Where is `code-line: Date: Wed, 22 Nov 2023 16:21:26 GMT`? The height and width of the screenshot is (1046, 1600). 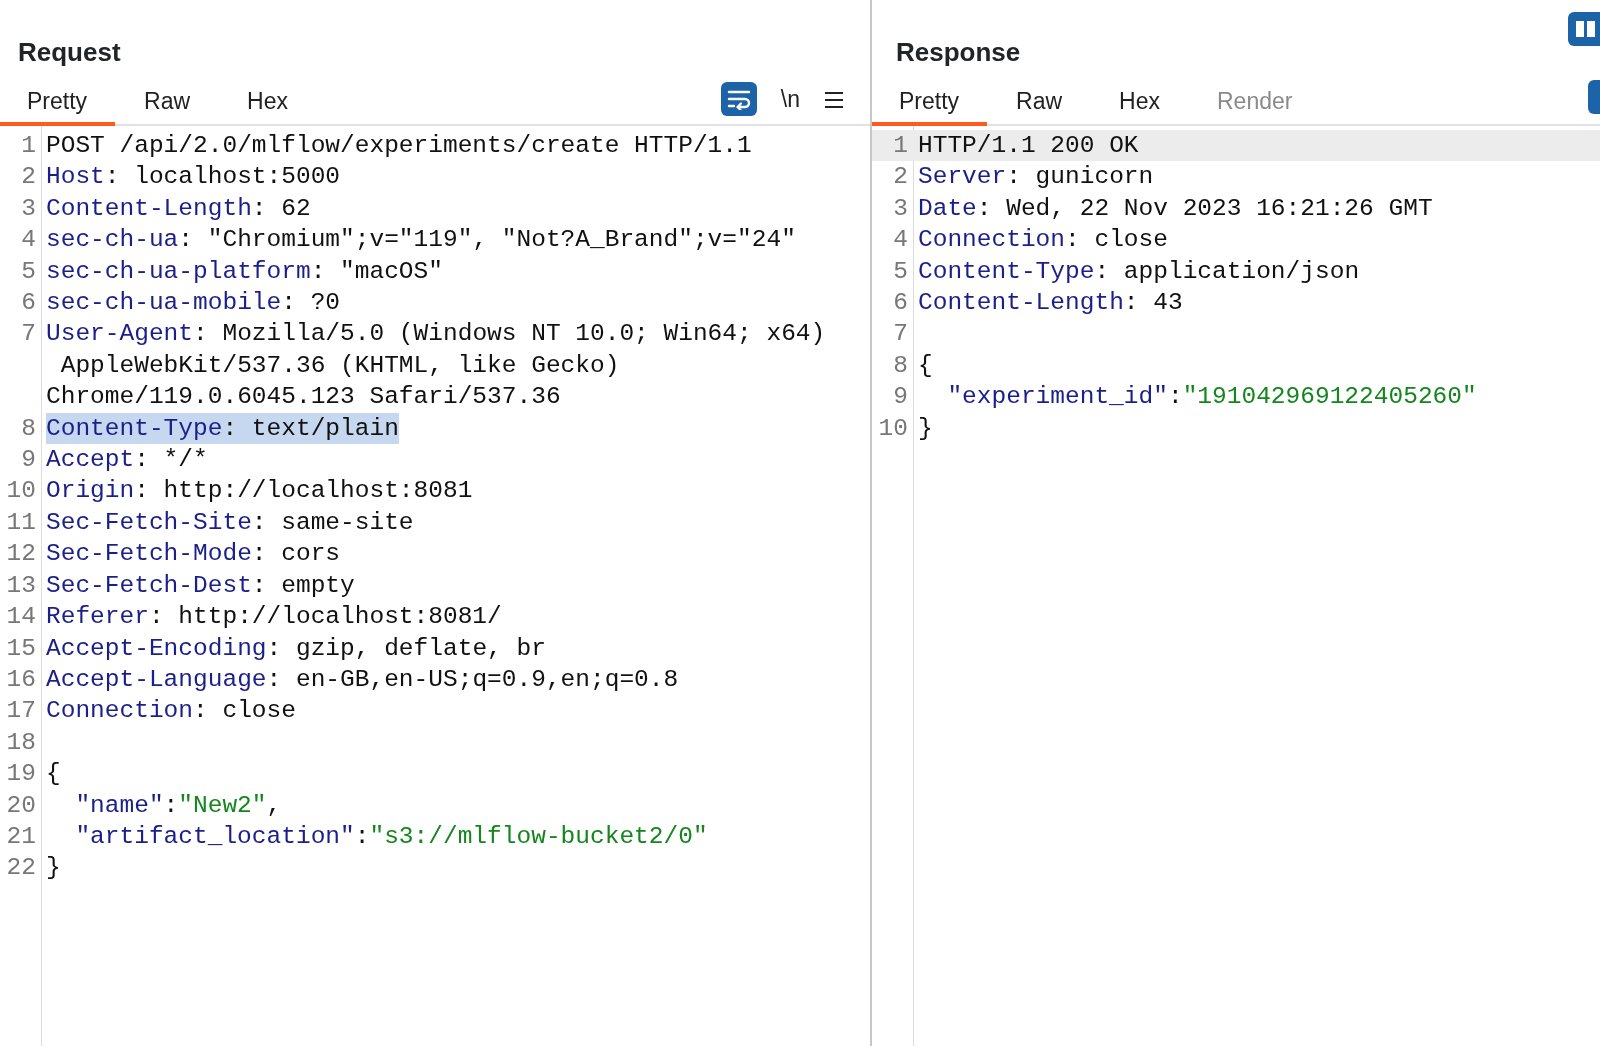
code-line: Date: Wed, 22 Nov 2023 16:21:26 GMT is located at coordinates (1175, 208).